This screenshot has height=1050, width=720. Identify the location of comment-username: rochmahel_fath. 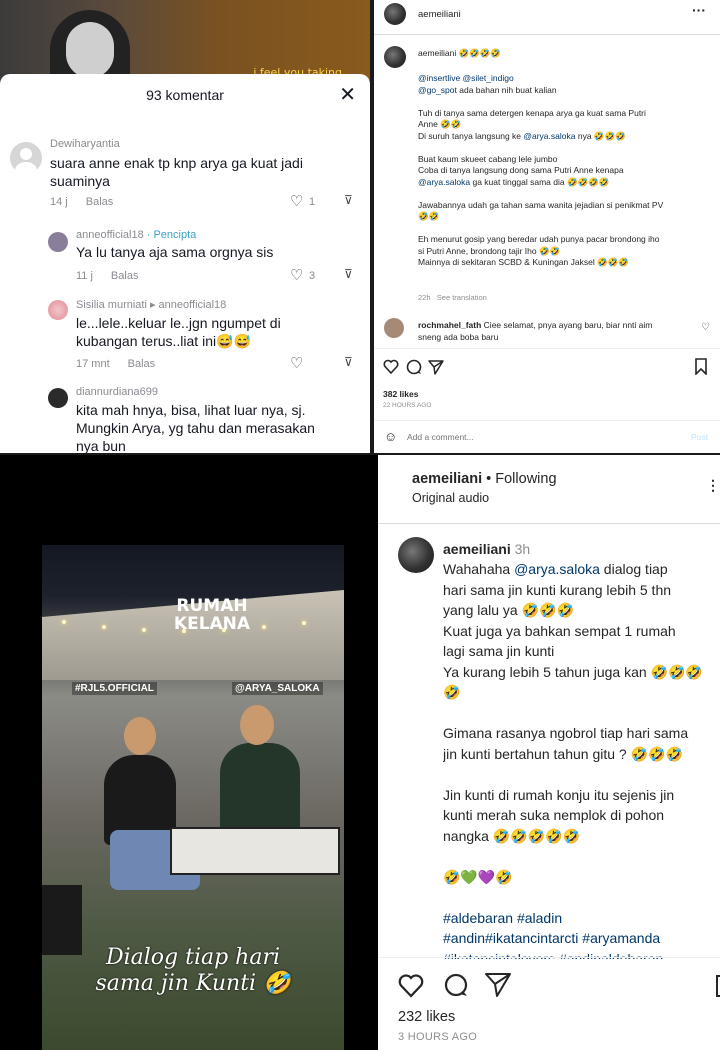
(449, 325).